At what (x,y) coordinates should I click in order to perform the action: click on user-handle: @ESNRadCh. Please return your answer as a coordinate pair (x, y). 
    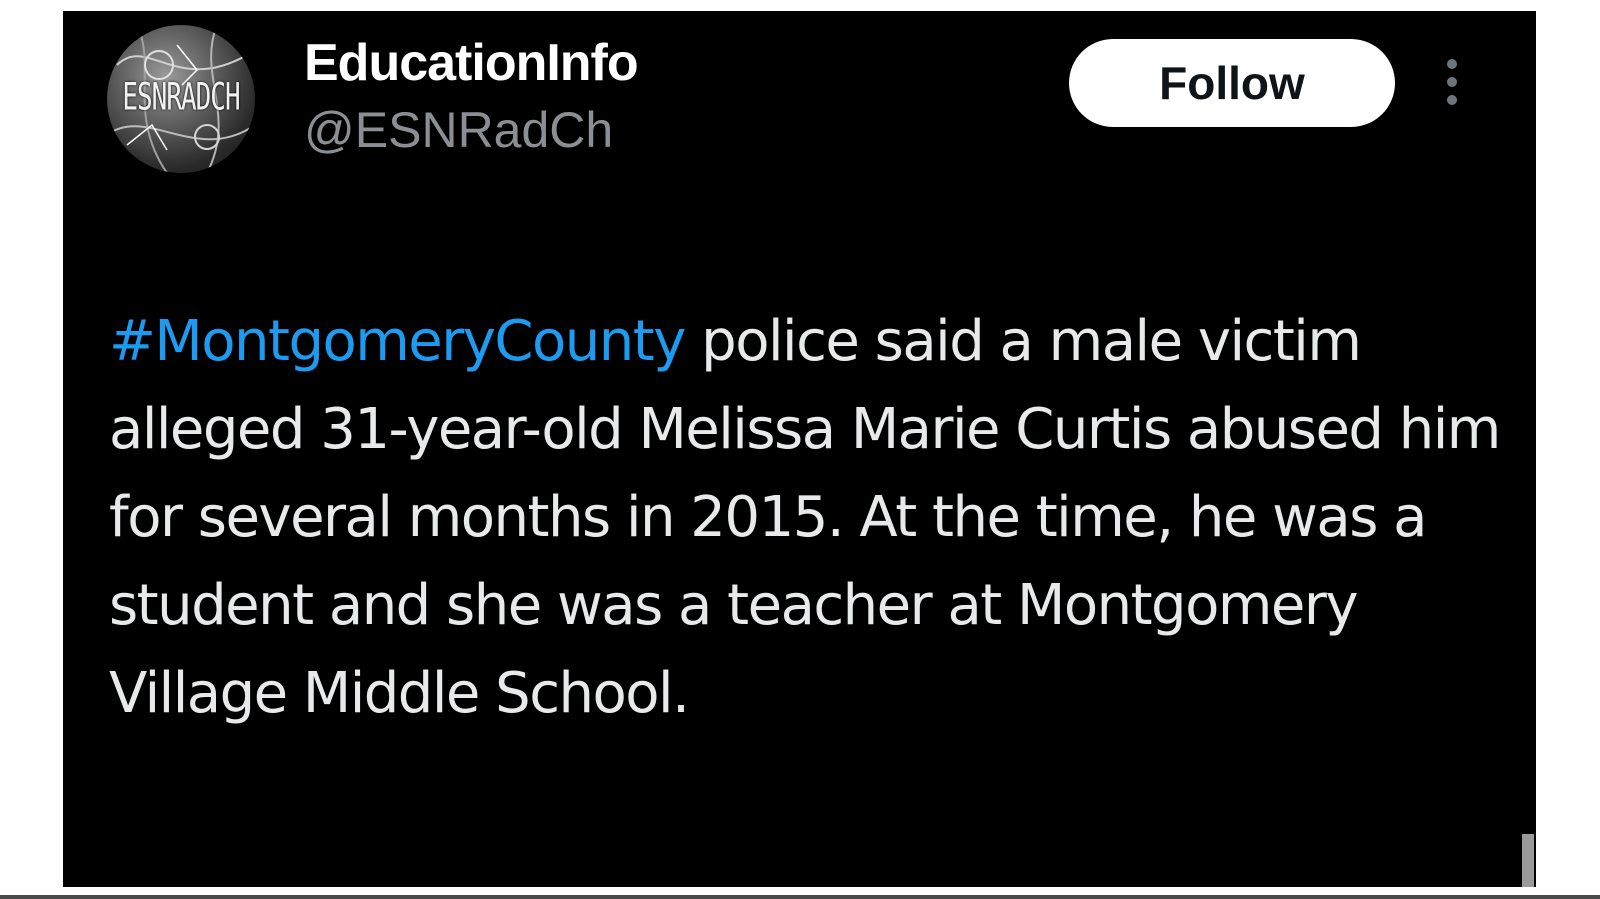
    Looking at the image, I should click on (458, 130).